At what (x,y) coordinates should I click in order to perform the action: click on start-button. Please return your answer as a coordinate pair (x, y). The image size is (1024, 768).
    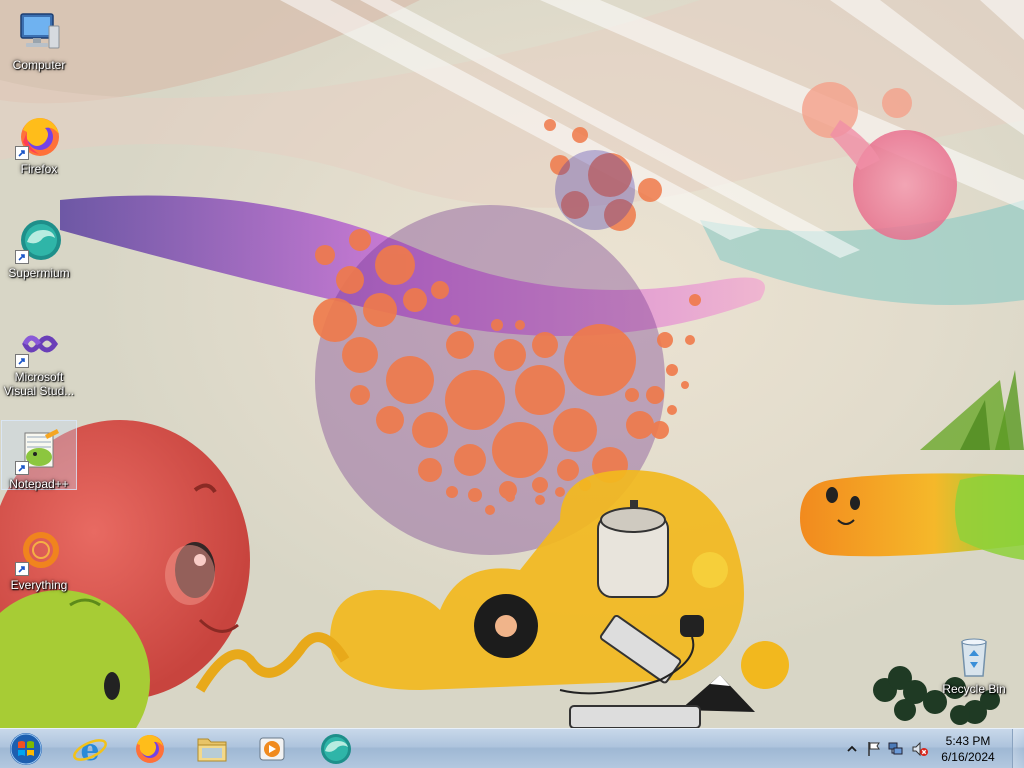
    Looking at the image, I should click on (26, 749).